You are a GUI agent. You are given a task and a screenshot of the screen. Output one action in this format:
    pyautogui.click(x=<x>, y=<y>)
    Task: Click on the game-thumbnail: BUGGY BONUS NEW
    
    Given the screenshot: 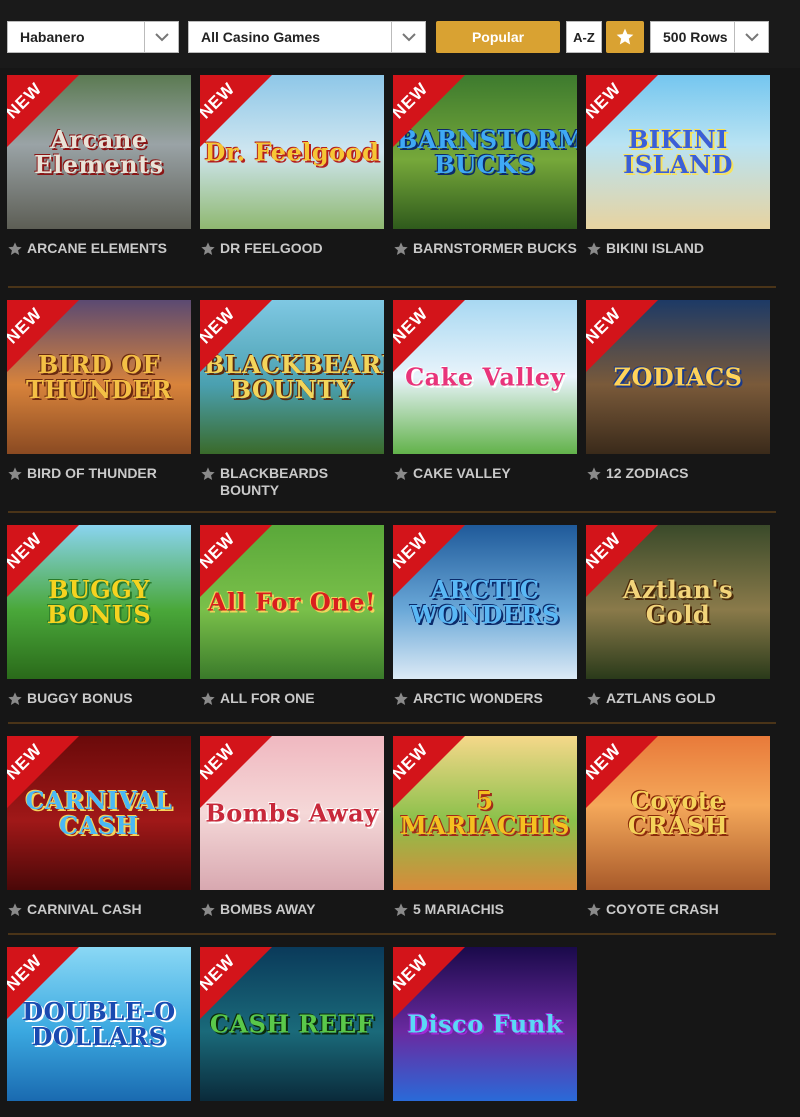 What is the action you would take?
    pyautogui.click(x=99, y=602)
    